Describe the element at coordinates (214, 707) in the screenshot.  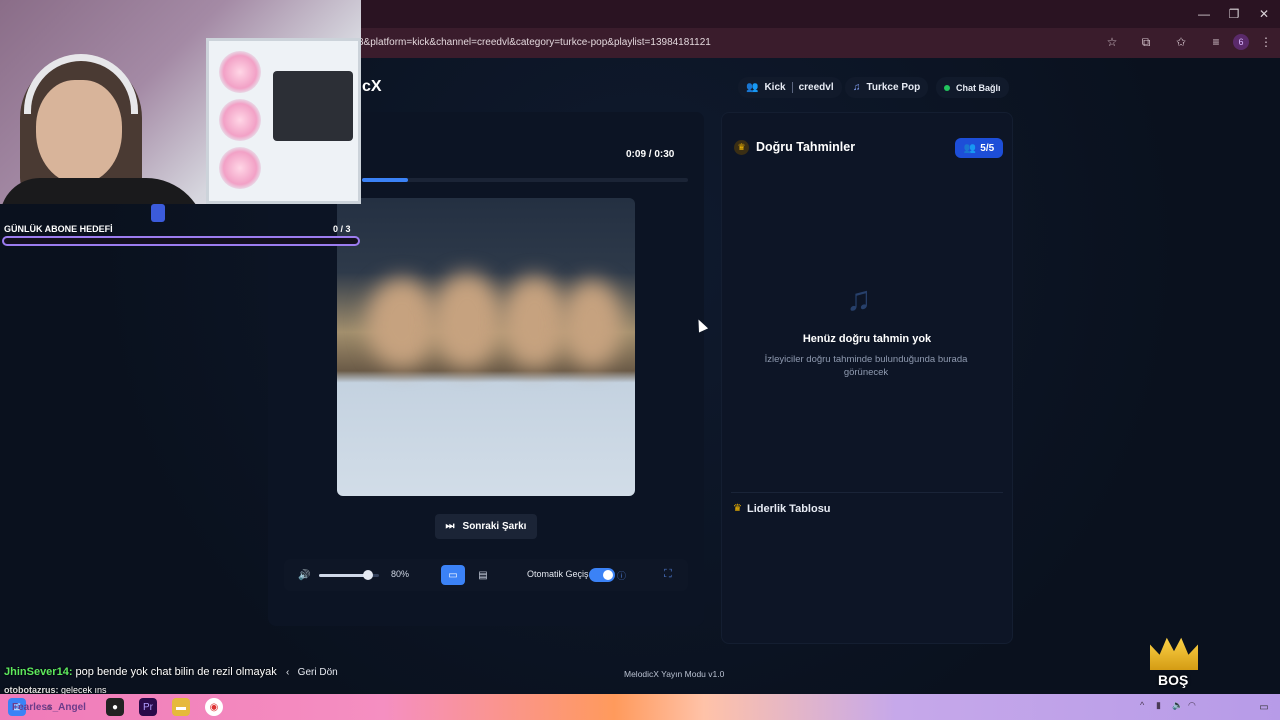
I see `browser-icon: ◉` at that location.